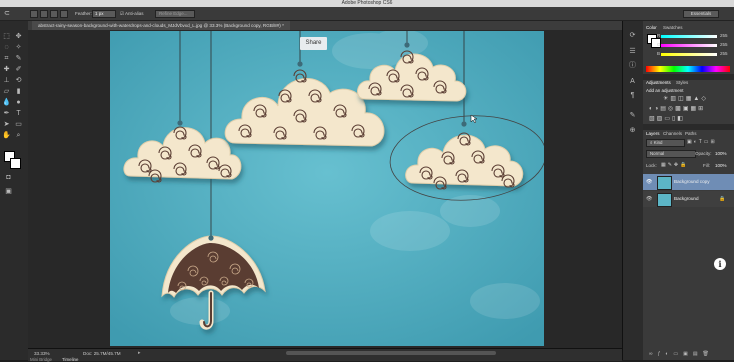 This screenshot has width=734, height=362. I want to click on move-tool-icon: ✥, so click(18, 36).